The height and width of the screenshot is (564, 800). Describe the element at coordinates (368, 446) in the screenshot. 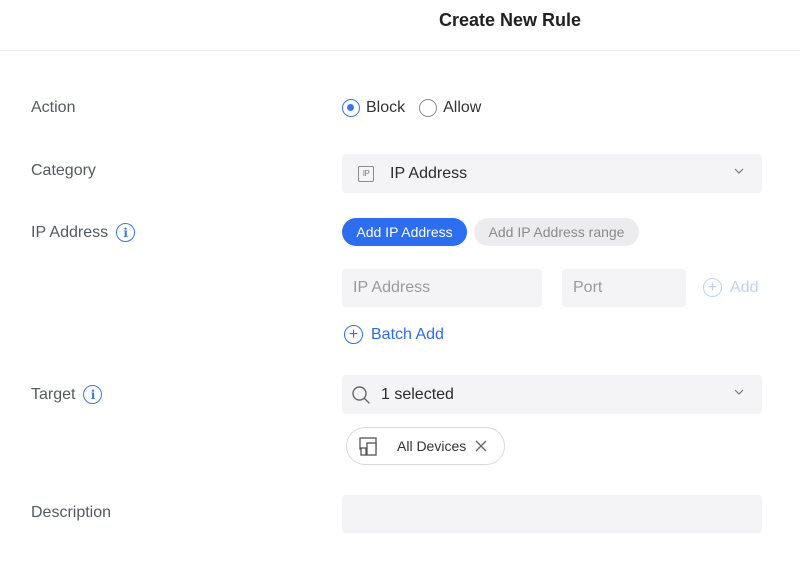

I see `devices-icon` at that location.